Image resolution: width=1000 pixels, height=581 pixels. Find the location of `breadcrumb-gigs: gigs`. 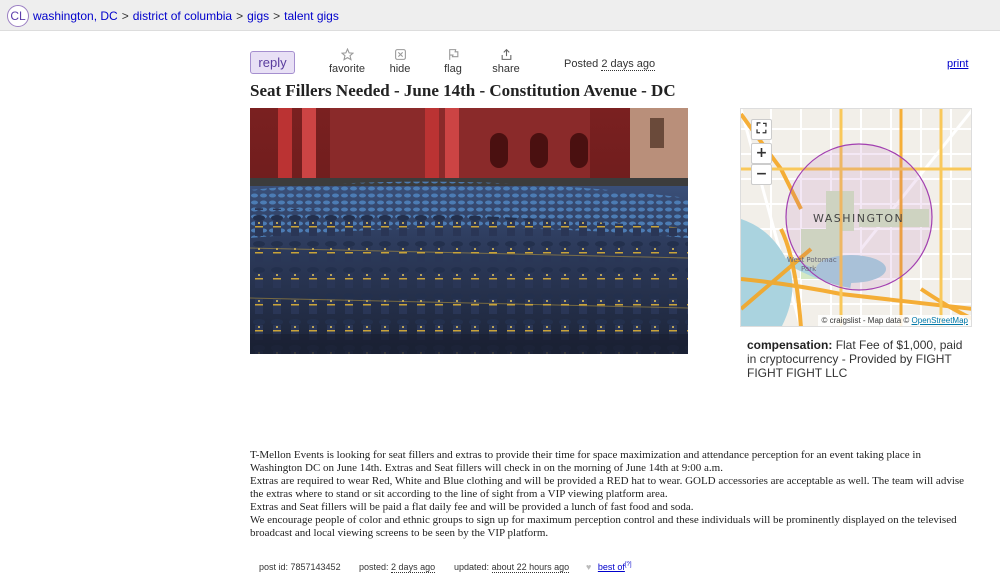

breadcrumb-gigs: gigs is located at coordinates (258, 16).